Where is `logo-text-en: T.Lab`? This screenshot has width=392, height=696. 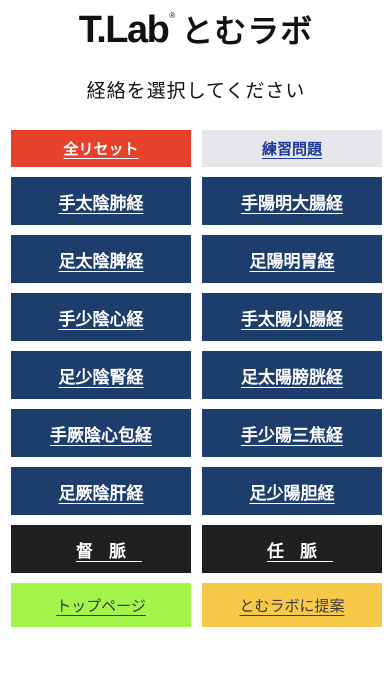
logo-text-en: T.Lab is located at coordinates (124, 30).